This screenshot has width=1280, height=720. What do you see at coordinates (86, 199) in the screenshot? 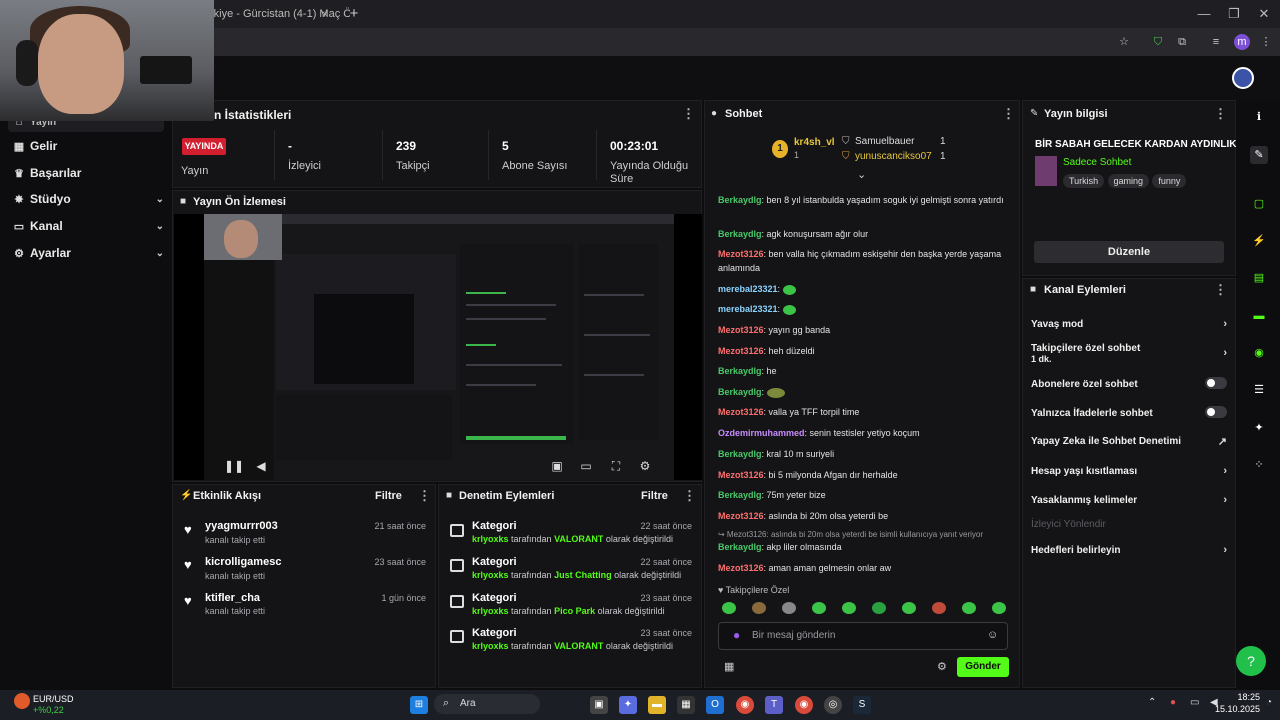
I see `sidebar-item-studyo: ✸ Stüdyo ⌄` at bounding box center [86, 199].